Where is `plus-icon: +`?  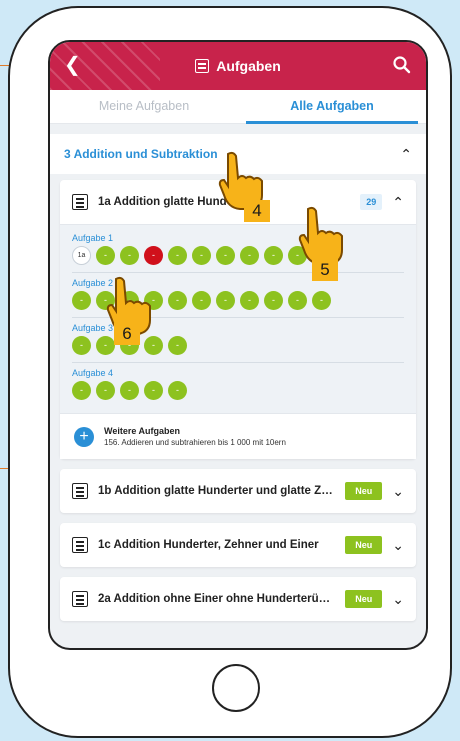
plus-icon: + is located at coordinates (84, 436).